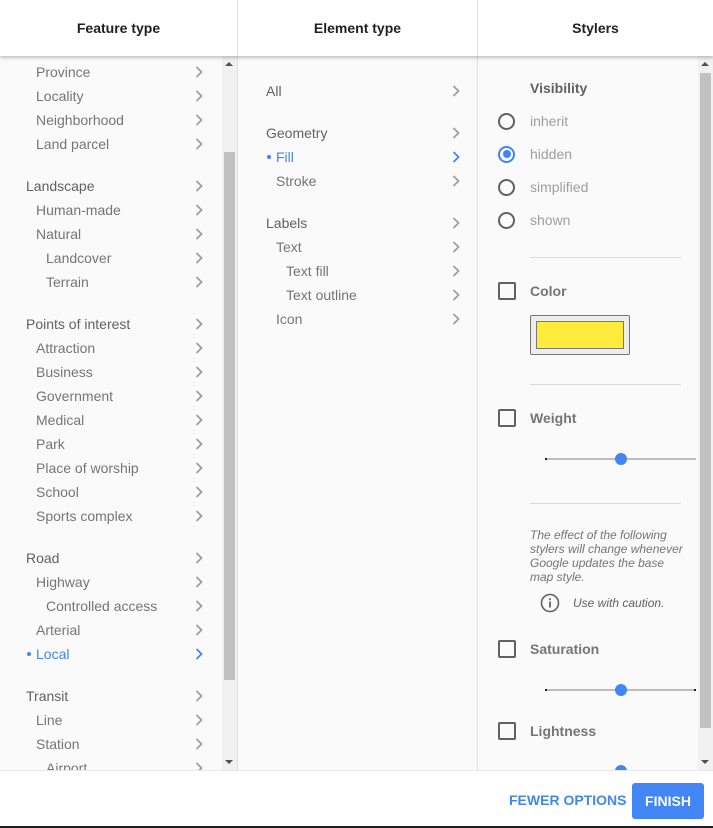 The image size is (713, 828). Describe the element at coordinates (120, 234) in the screenshot. I see `feature-type-item: Natural` at that location.